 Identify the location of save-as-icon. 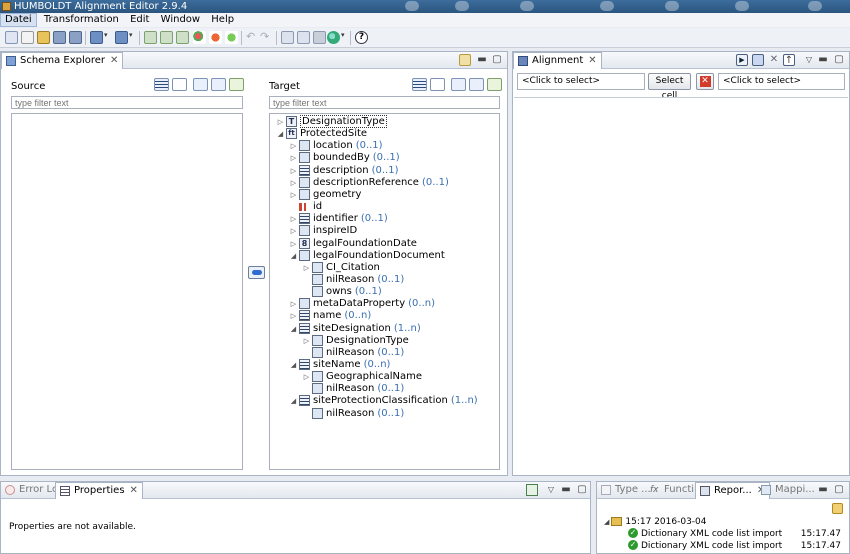
(75, 37).